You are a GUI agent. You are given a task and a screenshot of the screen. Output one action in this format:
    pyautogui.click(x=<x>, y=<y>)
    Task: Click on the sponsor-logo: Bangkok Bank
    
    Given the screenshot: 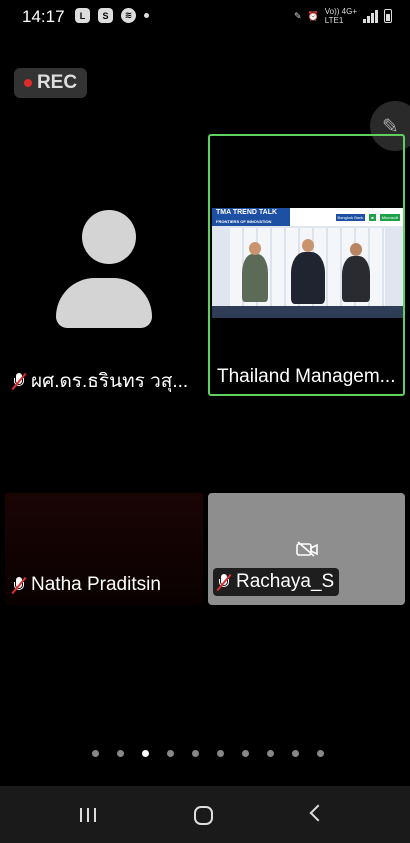 What is the action you would take?
    pyautogui.click(x=350, y=217)
    